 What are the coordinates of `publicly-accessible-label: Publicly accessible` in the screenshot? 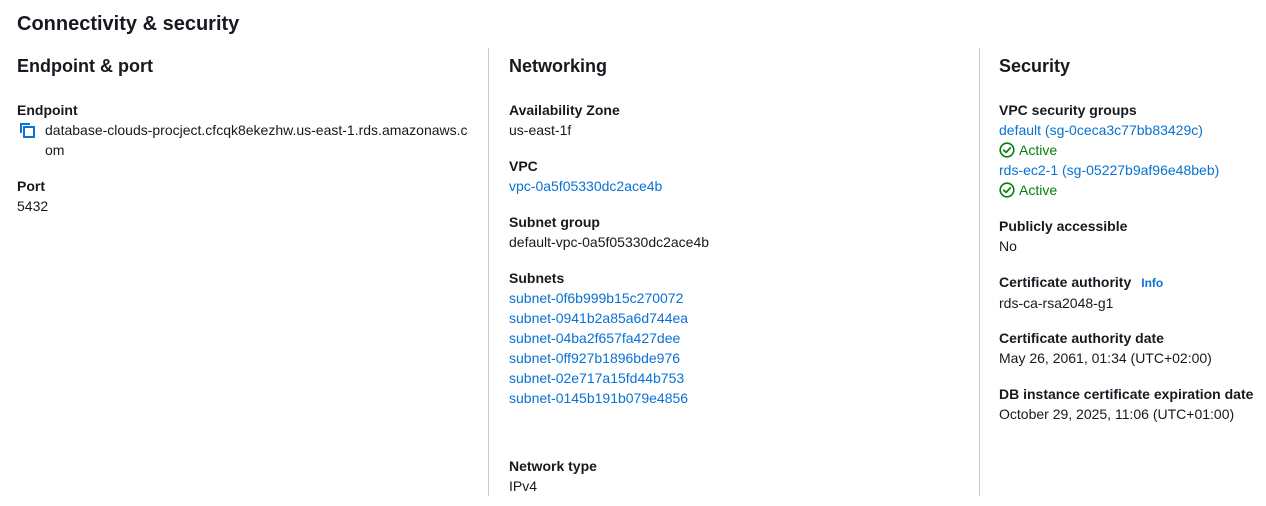 It's located at (1063, 226).